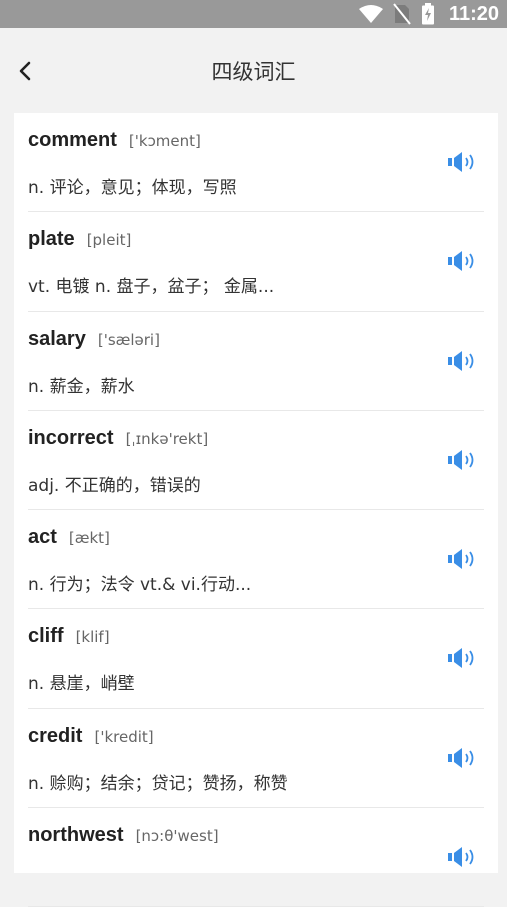 The height and width of the screenshot is (907, 507). Describe the element at coordinates (71, 437) in the screenshot. I see `word-text: incorrect` at that location.